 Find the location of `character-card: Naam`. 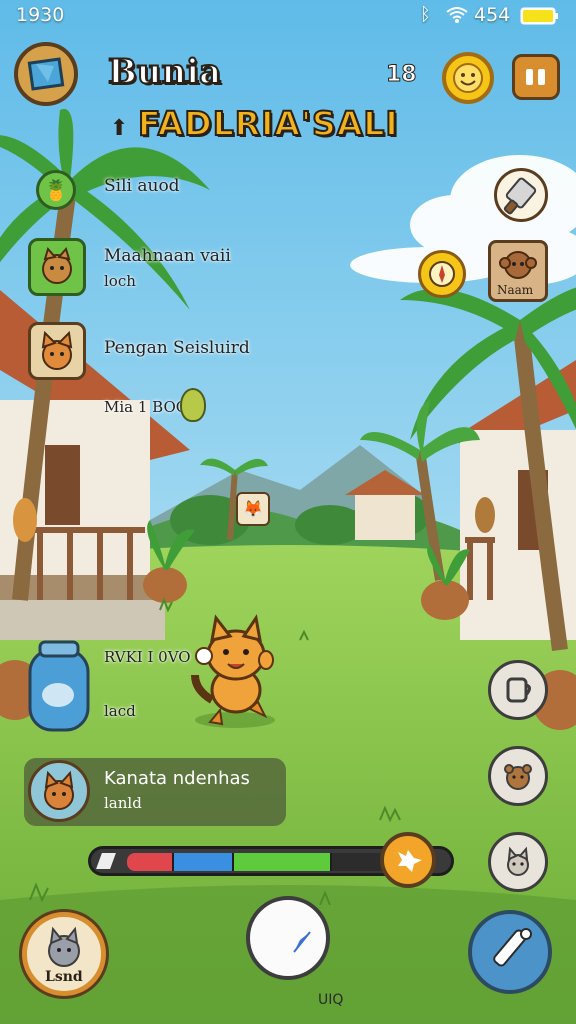

character-card: Naam is located at coordinates (518, 271).